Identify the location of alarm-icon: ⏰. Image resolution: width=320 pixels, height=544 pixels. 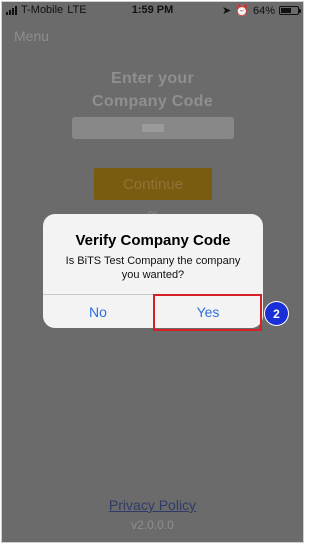
(242, 11).